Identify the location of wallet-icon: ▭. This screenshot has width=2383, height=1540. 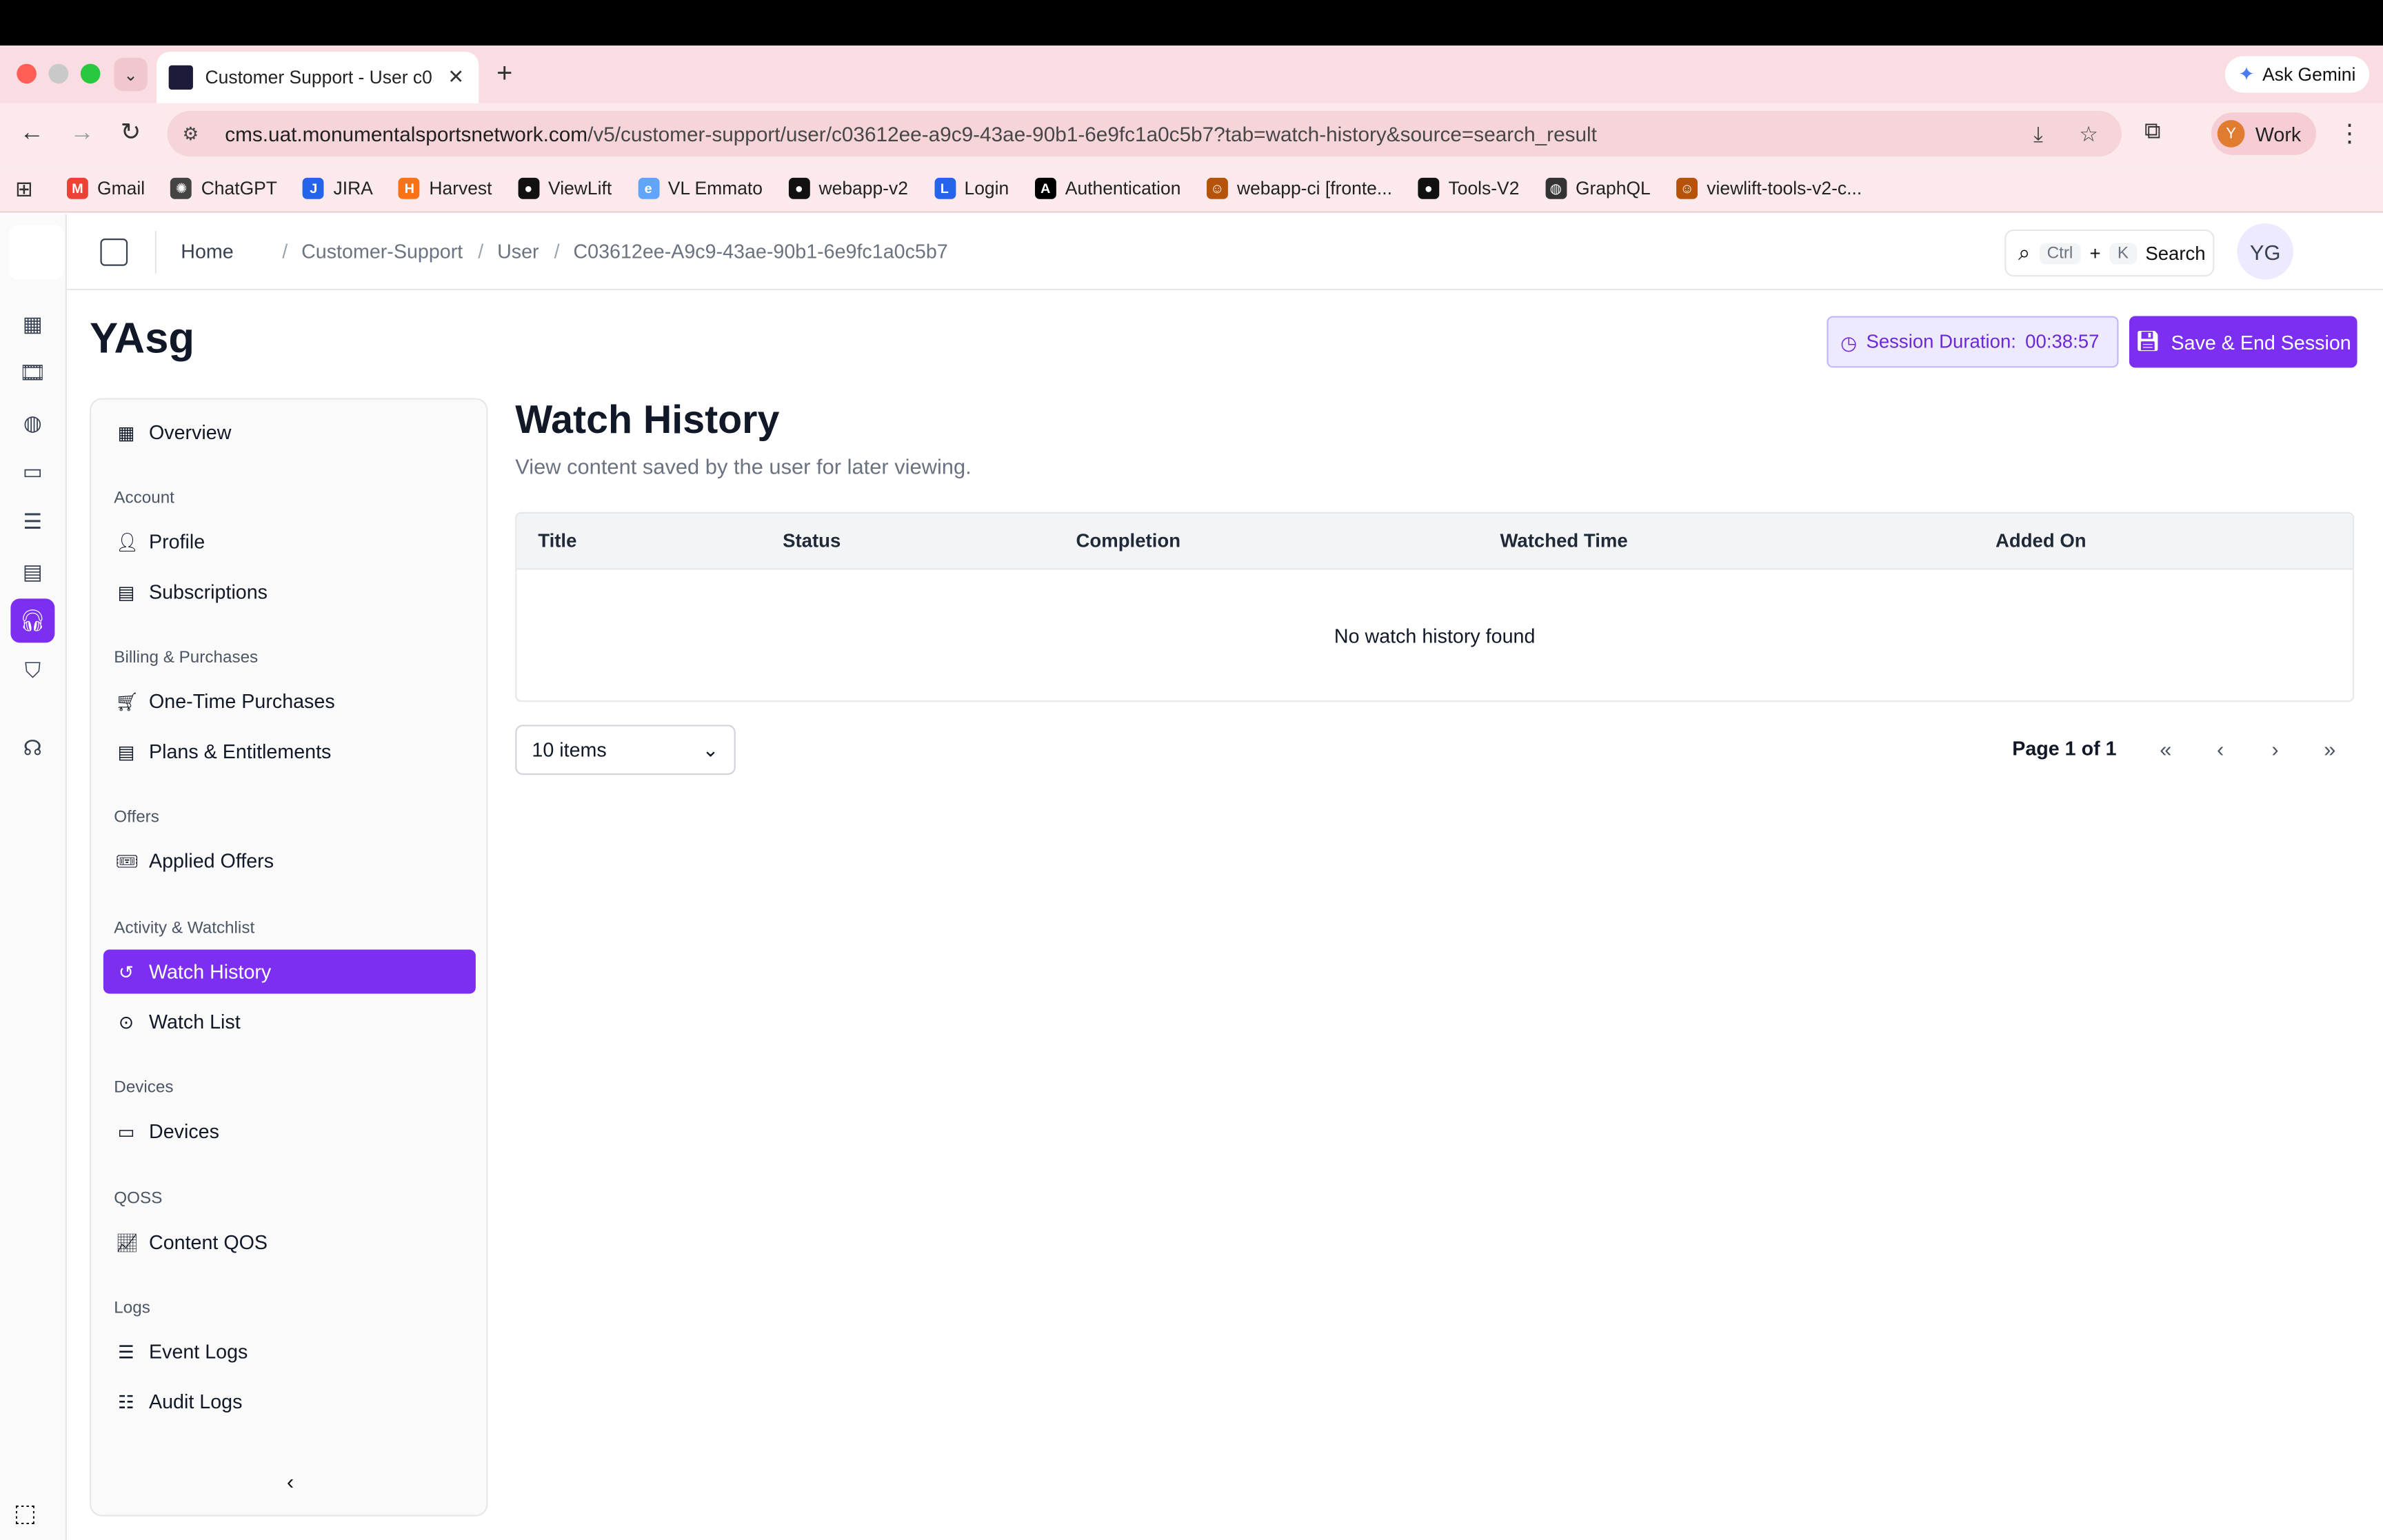
(32, 472).